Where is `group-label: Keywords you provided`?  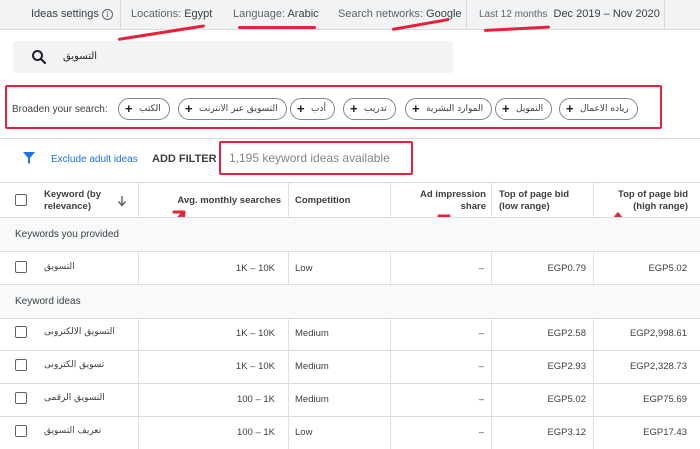 group-label: Keywords you provided is located at coordinates (67, 234).